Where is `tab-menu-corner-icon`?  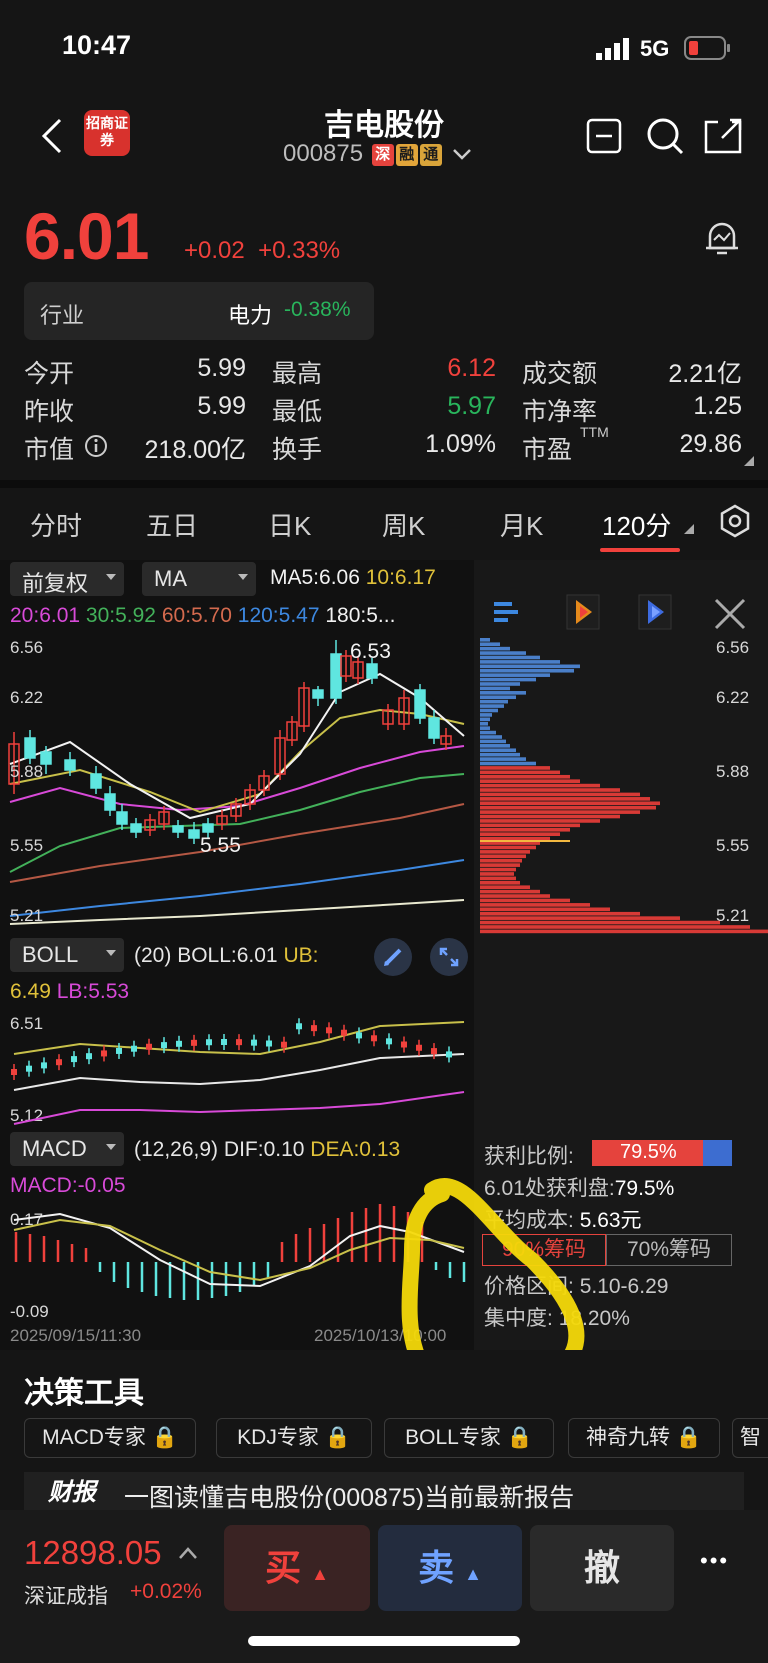 tab-menu-corner-icon is located at coordinates (689, 529).